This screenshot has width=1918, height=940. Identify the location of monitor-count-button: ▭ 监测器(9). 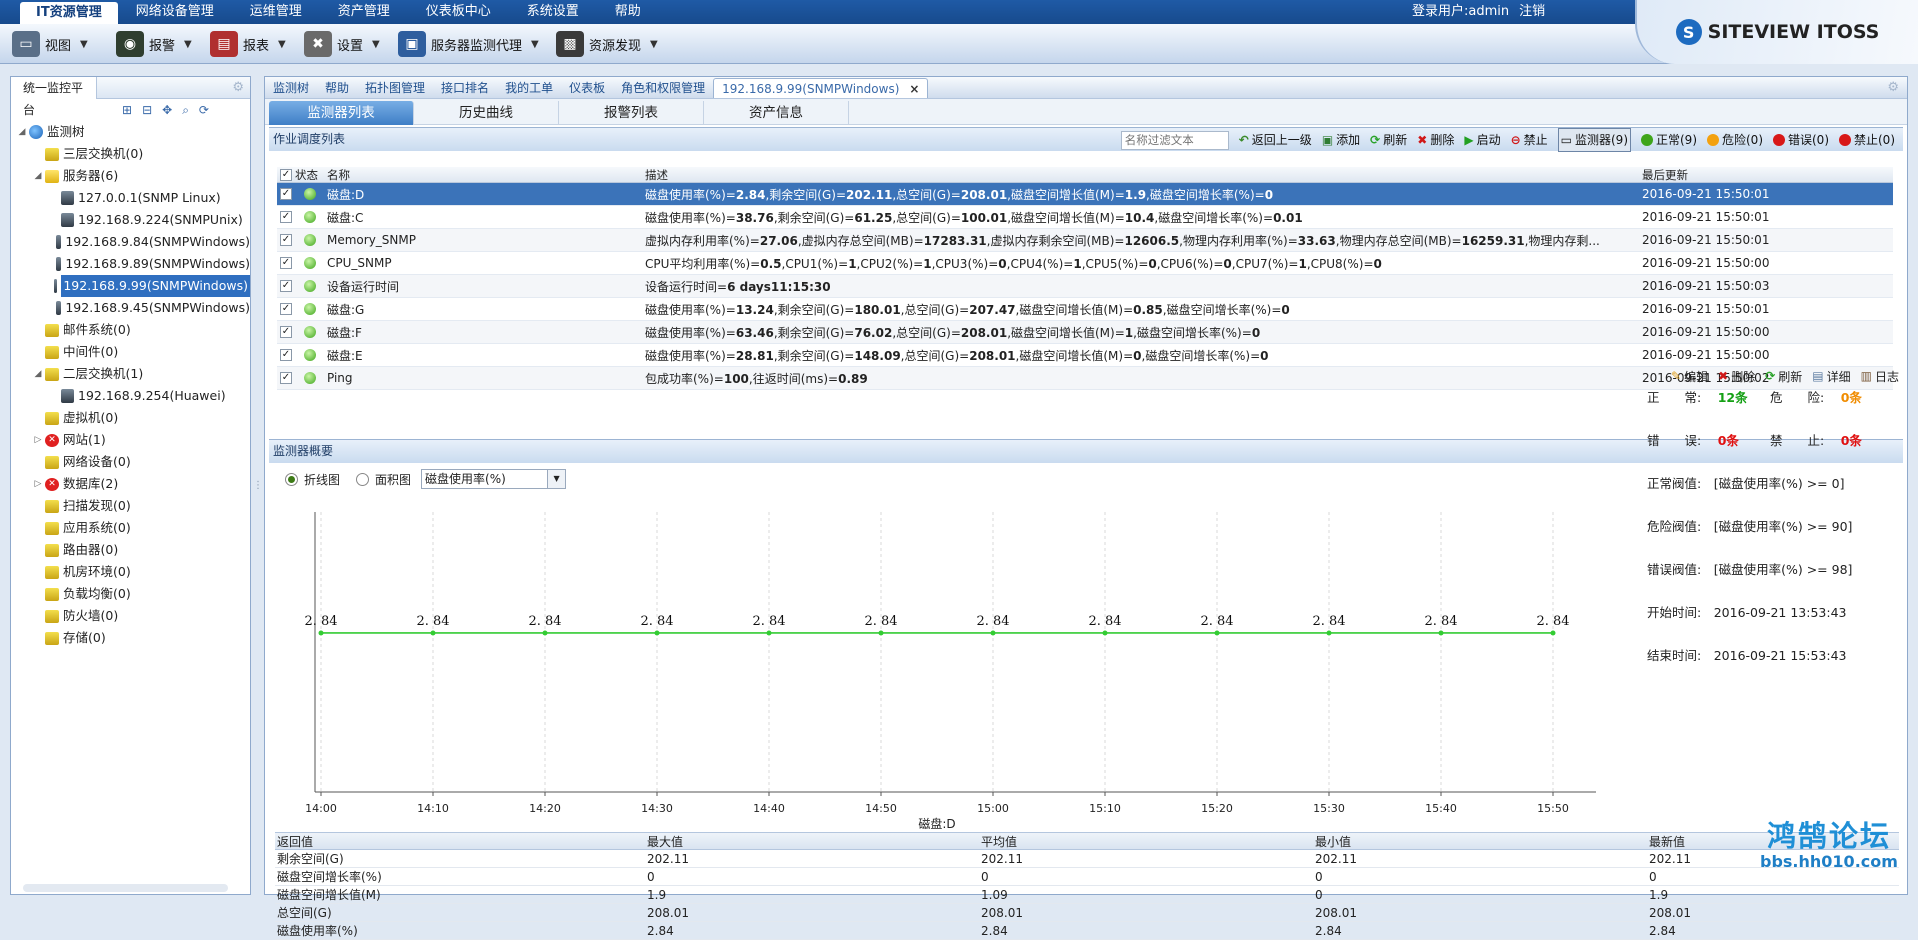
(1594, 140).